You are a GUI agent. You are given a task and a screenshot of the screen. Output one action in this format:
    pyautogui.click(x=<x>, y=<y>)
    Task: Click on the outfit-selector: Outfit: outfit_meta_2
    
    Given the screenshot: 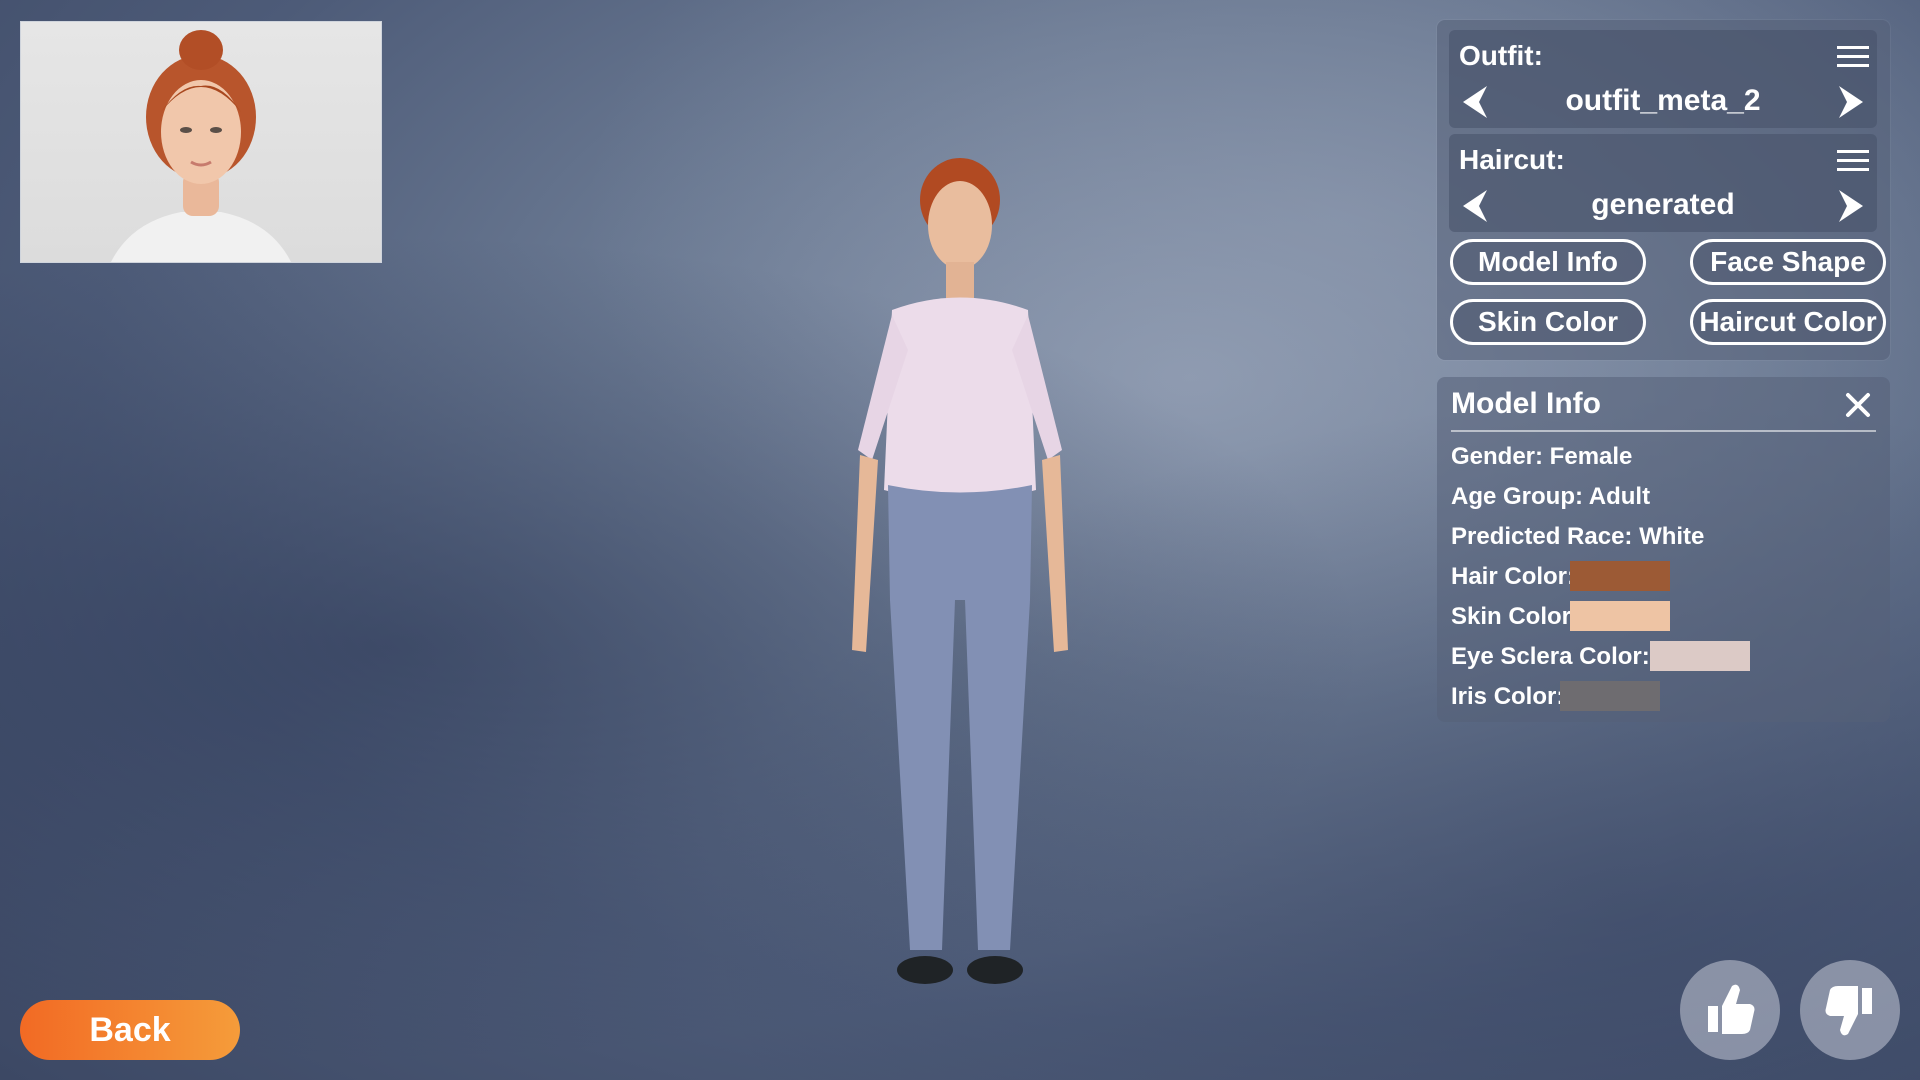 What is the action you would take?
    pyautogui.click(x=1663, y=79)
    